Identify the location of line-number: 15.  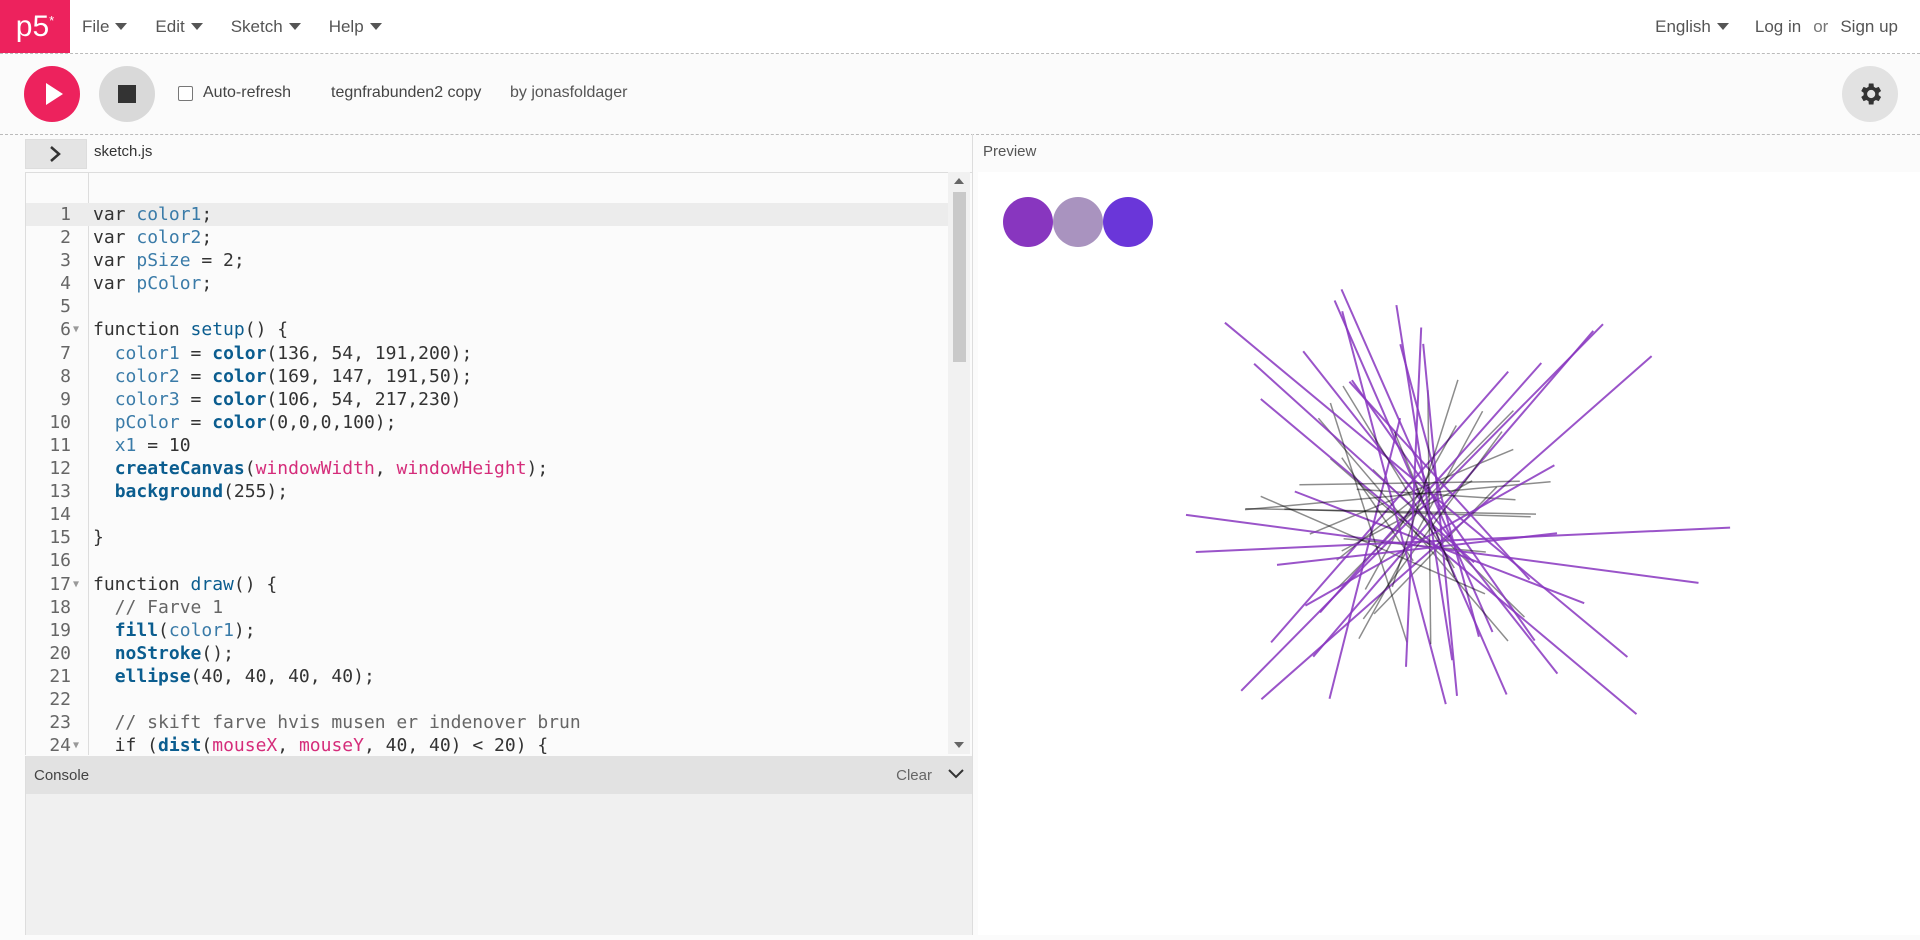
(60, 538).